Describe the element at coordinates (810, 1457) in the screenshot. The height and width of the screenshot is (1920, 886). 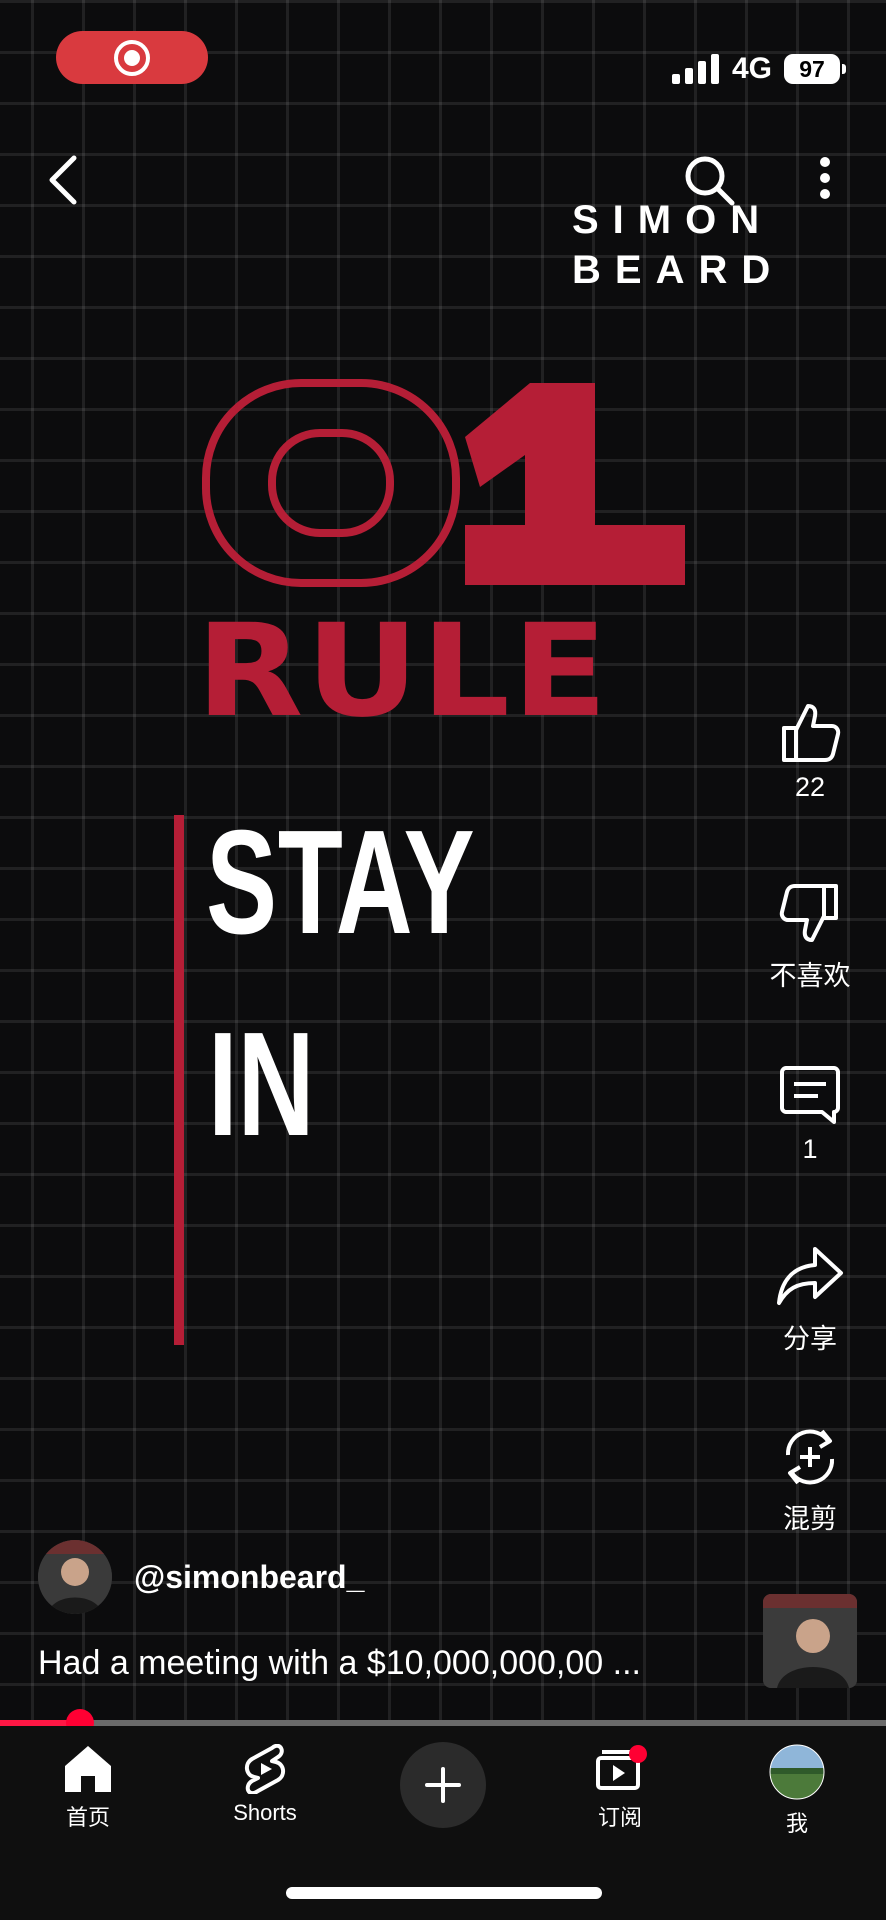
I see `remix-icon` at that location.